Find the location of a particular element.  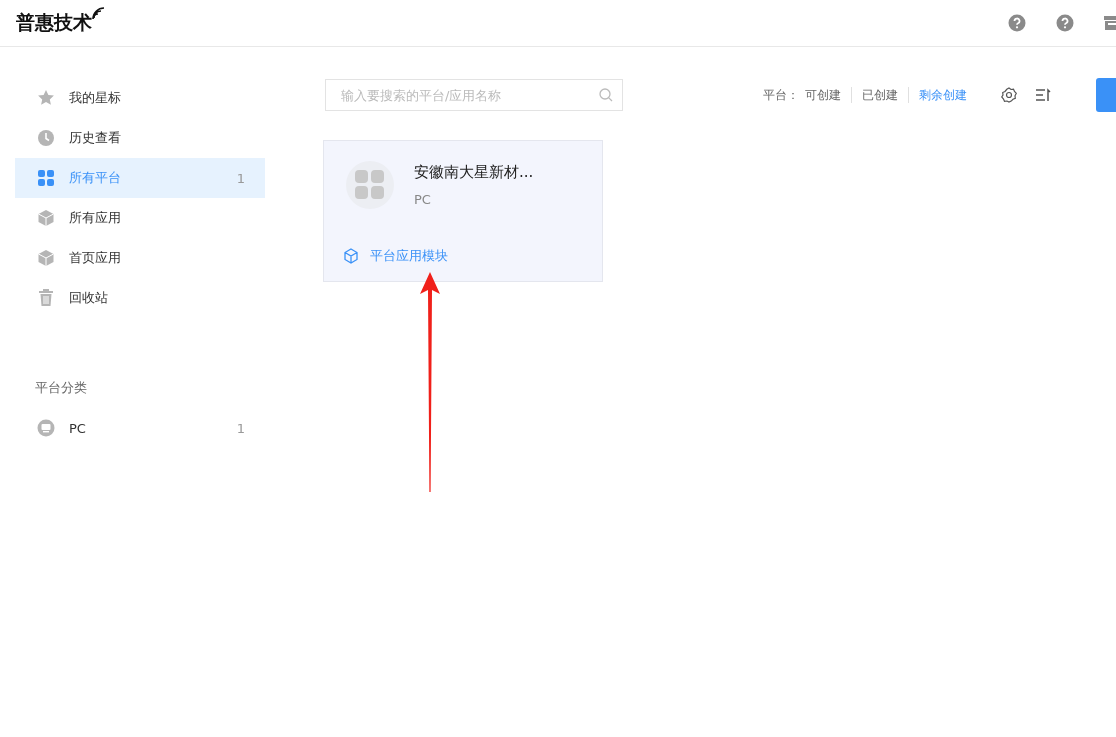

signal-icon is located at coordinates (99, 13).